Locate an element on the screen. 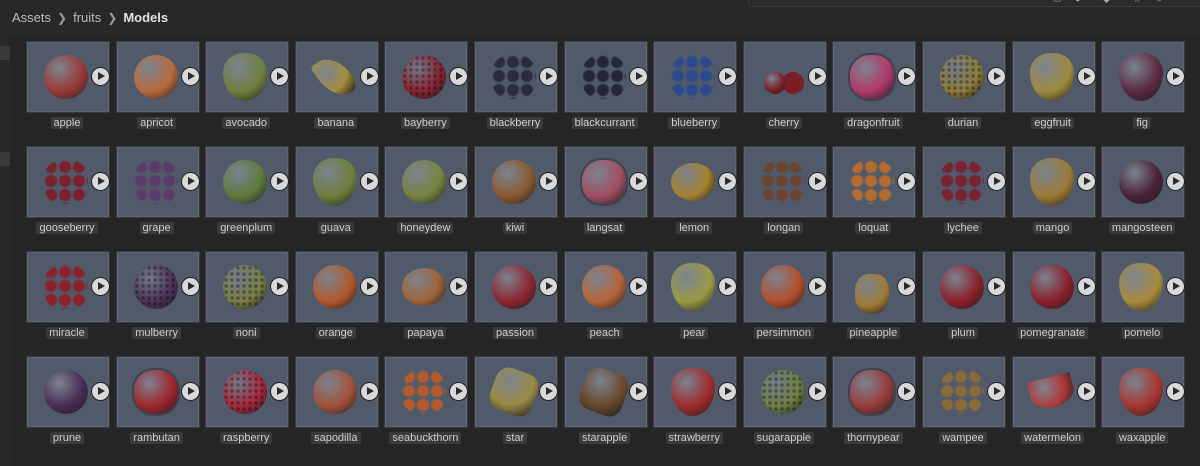 The height and width of the screenshot is (466, 1200). banana-icon is located at coordinates (334, 77).